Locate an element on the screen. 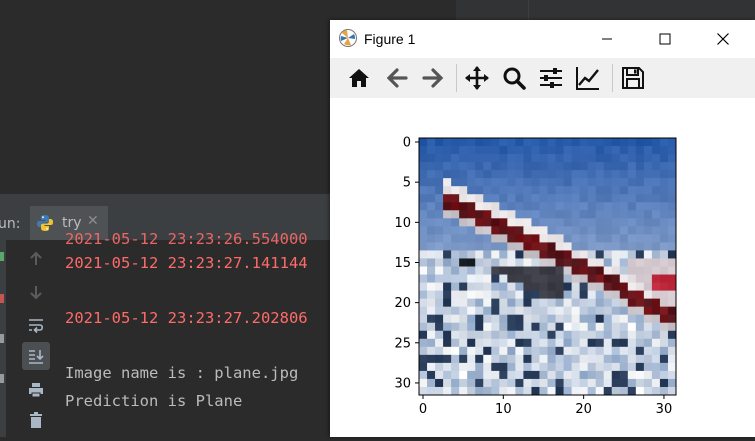 The height and width of the screenshot is (441, 755). close-button is located at coordinates (723, 39).